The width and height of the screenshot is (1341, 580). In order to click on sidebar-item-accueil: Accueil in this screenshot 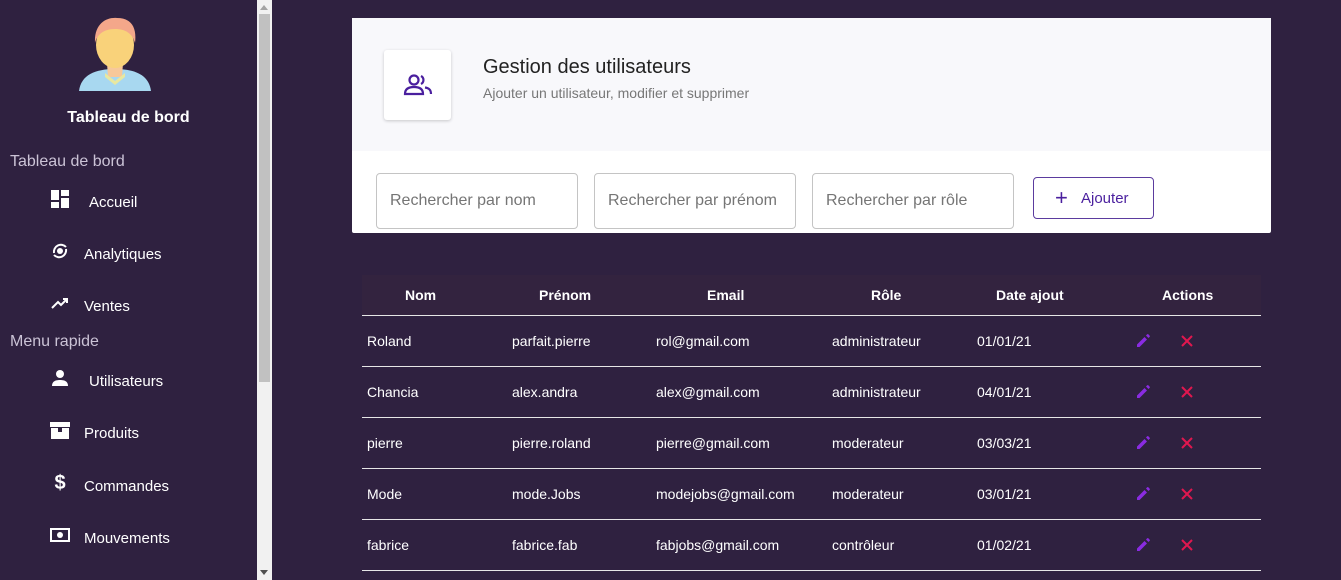, I will do `click(140, 206)`.